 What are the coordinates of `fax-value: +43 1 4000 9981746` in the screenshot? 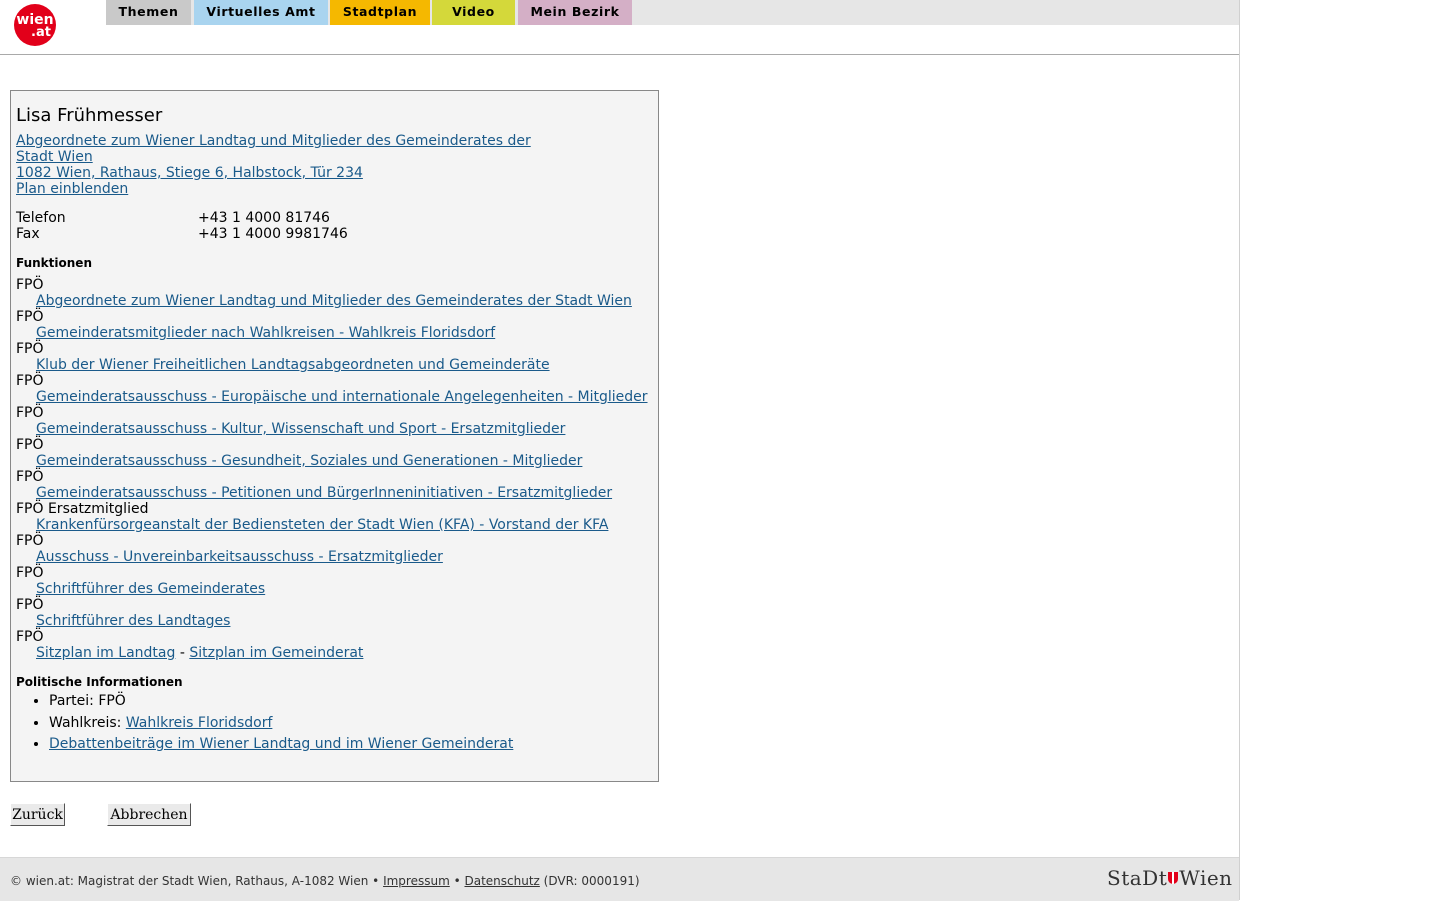 It's located at (273, 234).